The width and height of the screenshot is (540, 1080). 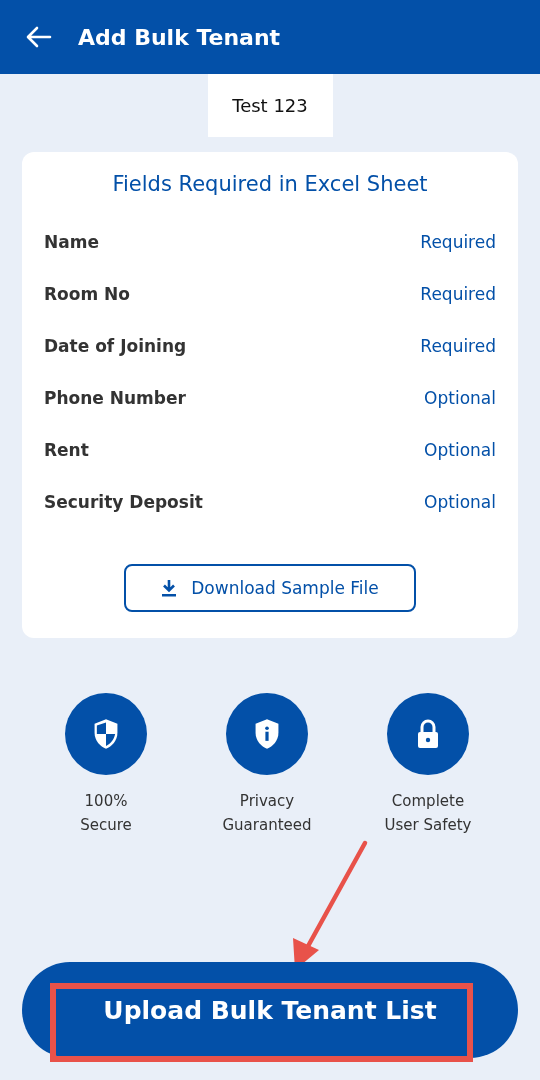 I want to click on feature-label: Guaranteed, so click(x=267, y=825).